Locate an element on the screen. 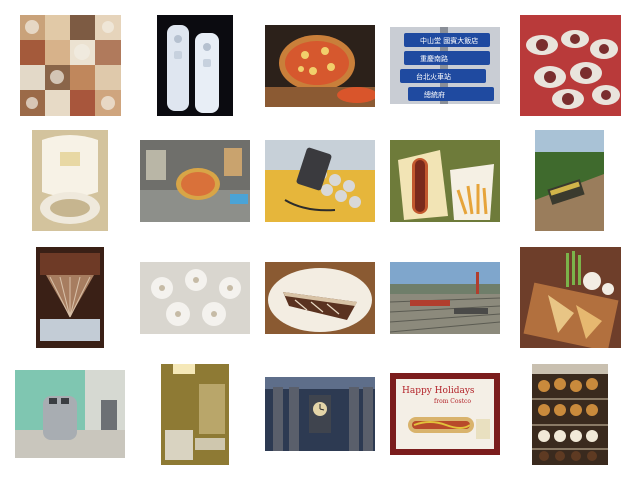  thumbnail-pizza-cluttered-table is located at coordinates (195, 181).